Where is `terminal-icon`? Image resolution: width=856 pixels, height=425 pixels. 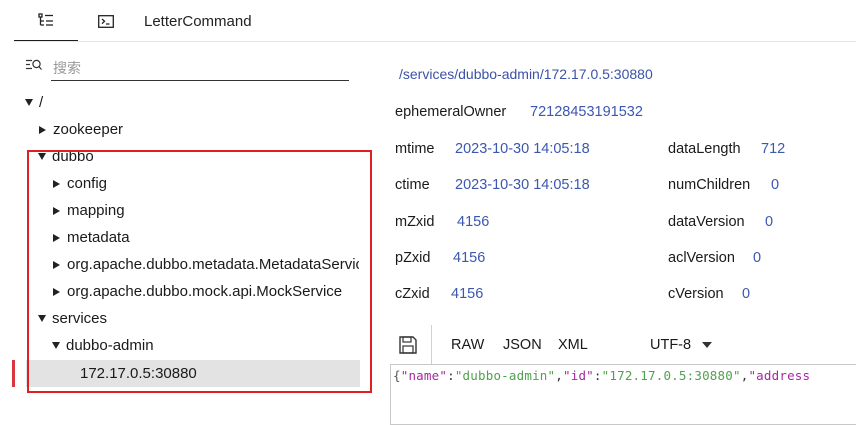
terminal-icon is located at coordinates (106, 21).